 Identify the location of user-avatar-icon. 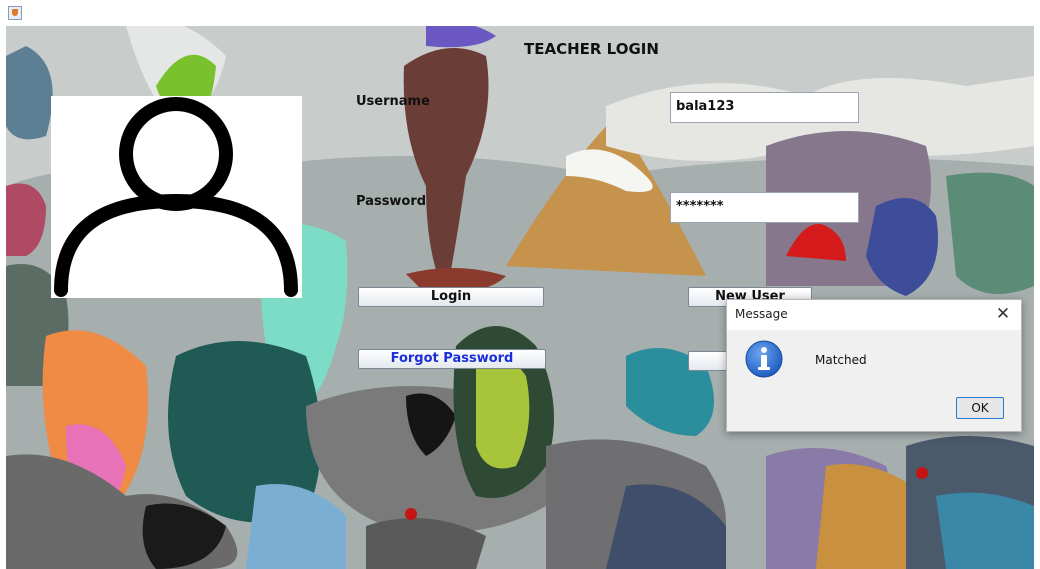
(176, 197).